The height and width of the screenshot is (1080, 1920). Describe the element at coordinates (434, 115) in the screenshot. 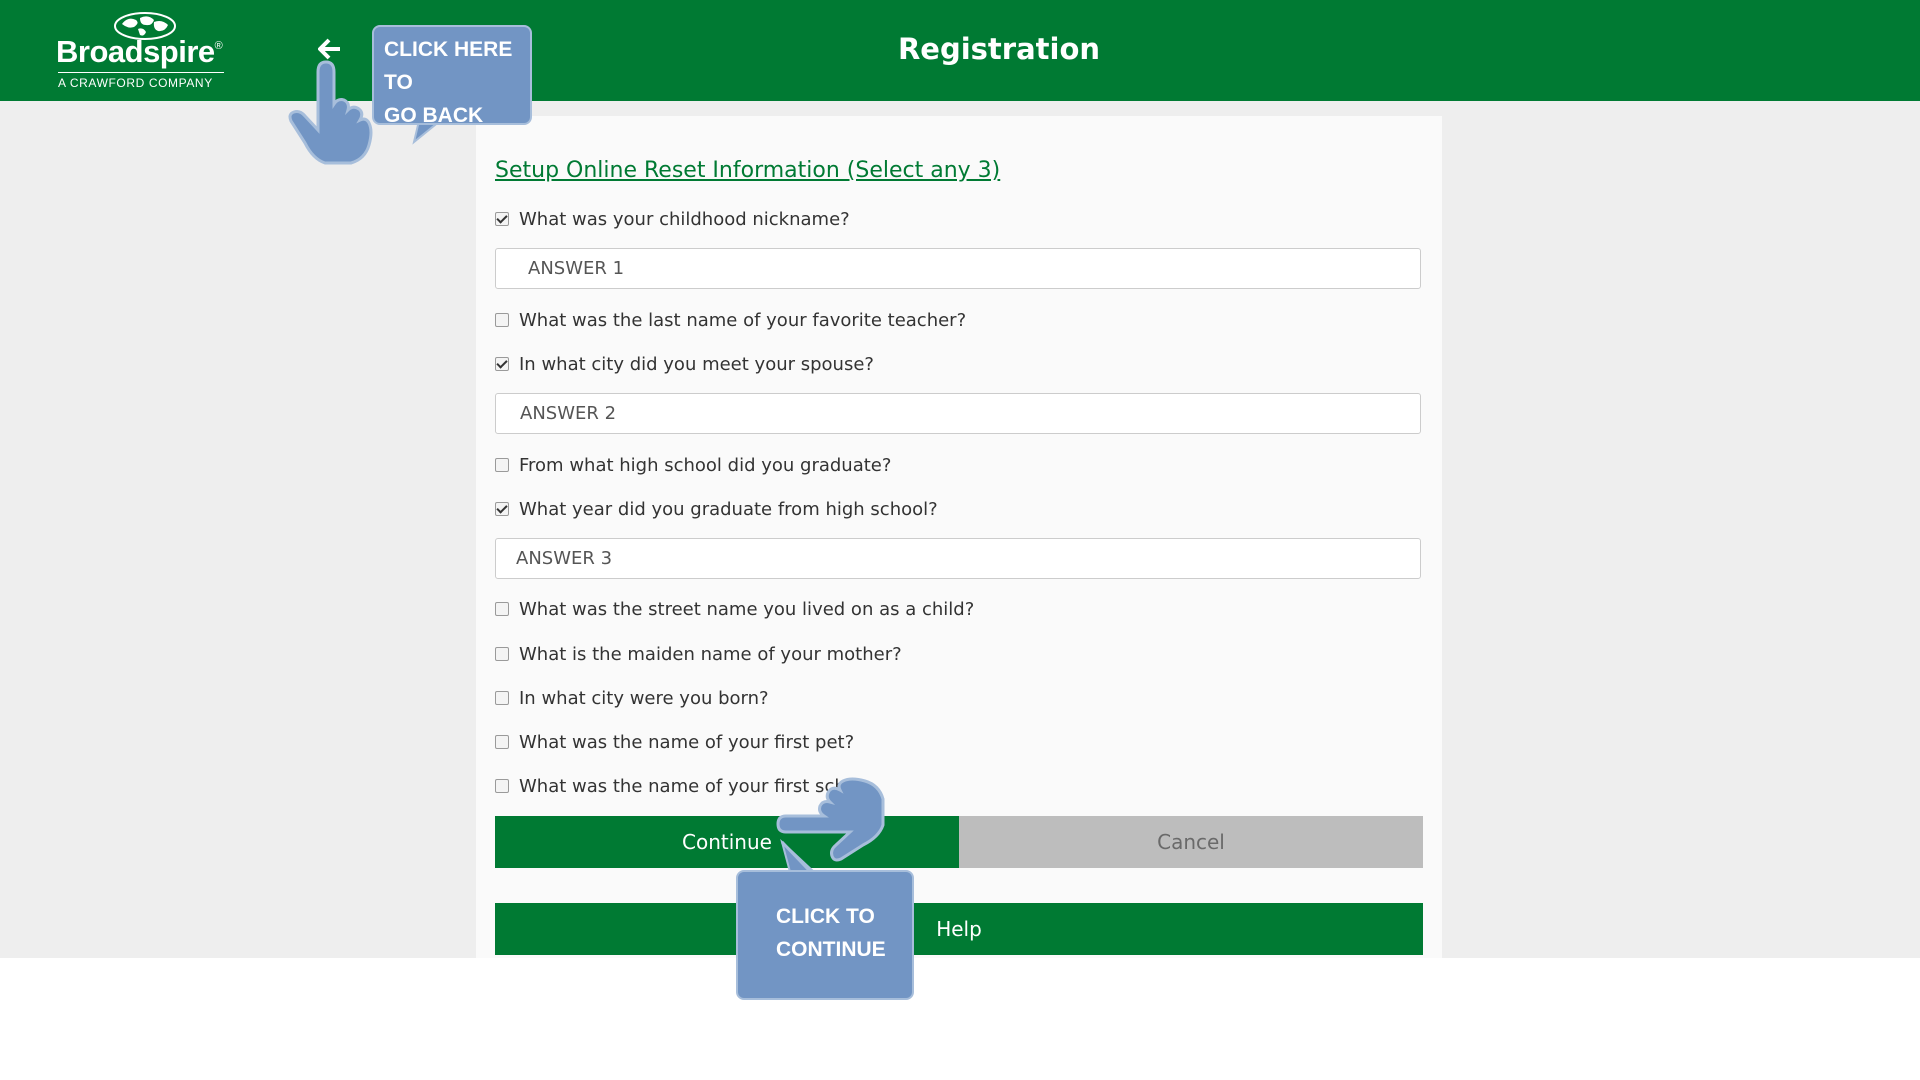

I see `callout-line: GO BACK` at that location.